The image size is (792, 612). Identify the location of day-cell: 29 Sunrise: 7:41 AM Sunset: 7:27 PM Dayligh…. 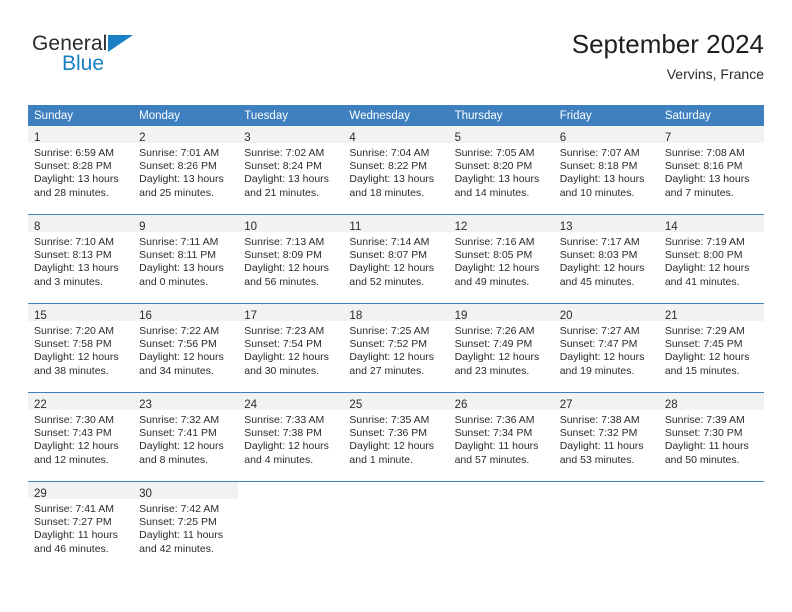
(81, 526).